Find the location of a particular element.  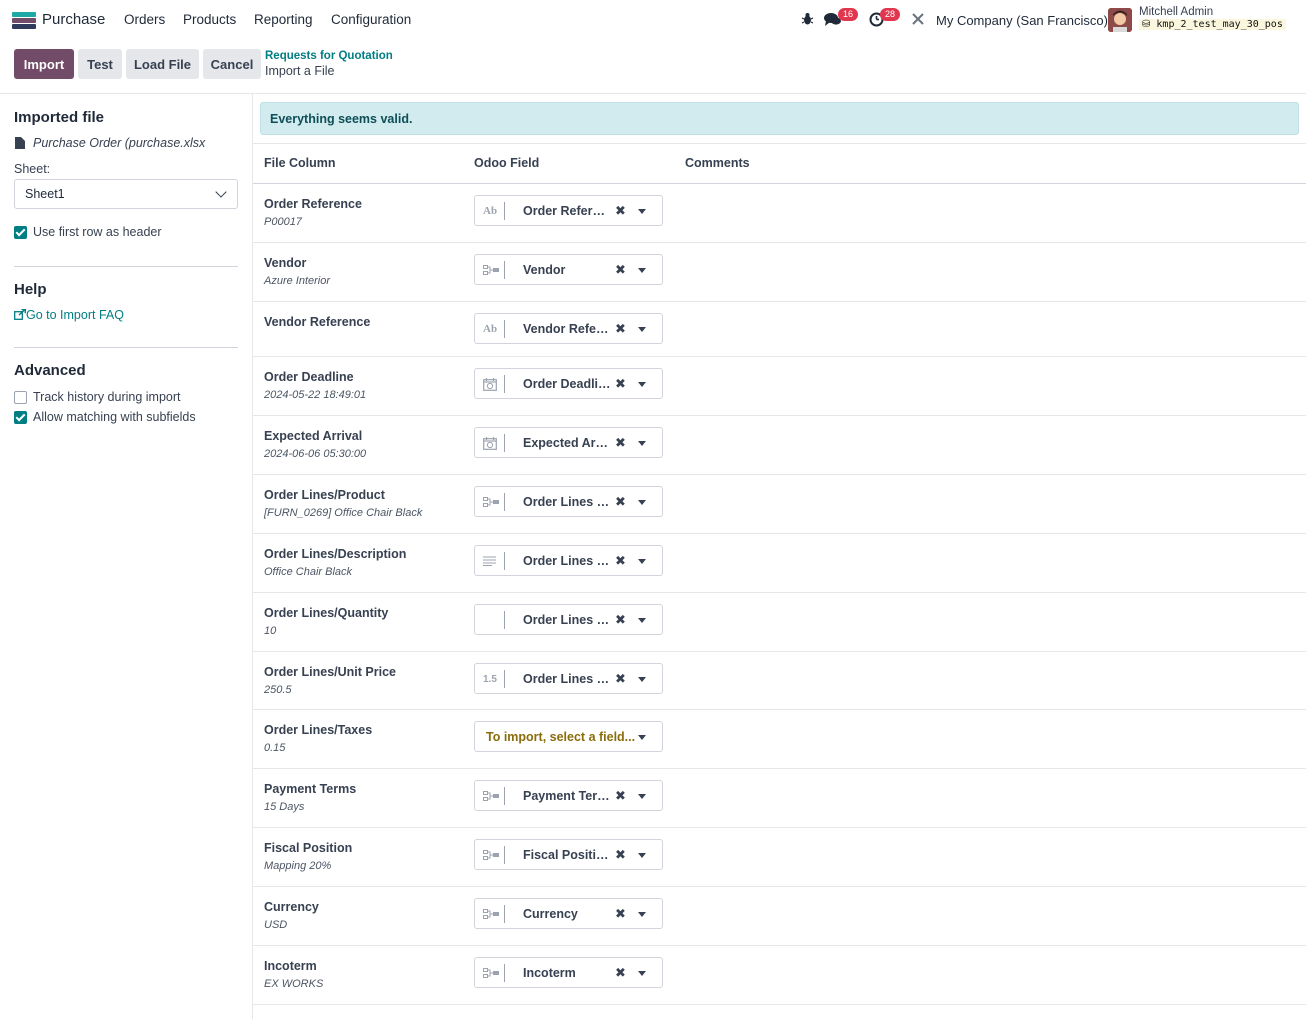

odoo-field-select: Order Lines / Quantity ✖ is located at coordinates (568, 619).